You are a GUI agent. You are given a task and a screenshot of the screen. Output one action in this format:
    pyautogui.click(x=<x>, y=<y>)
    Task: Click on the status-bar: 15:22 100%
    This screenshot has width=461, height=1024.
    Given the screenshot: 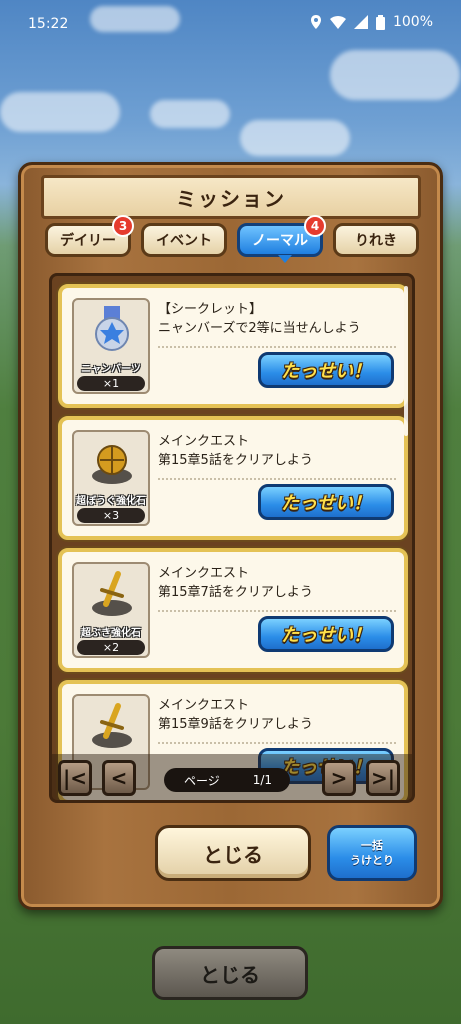 What is the action you would take?
    pyautogui.click(x=230, y=24)
    